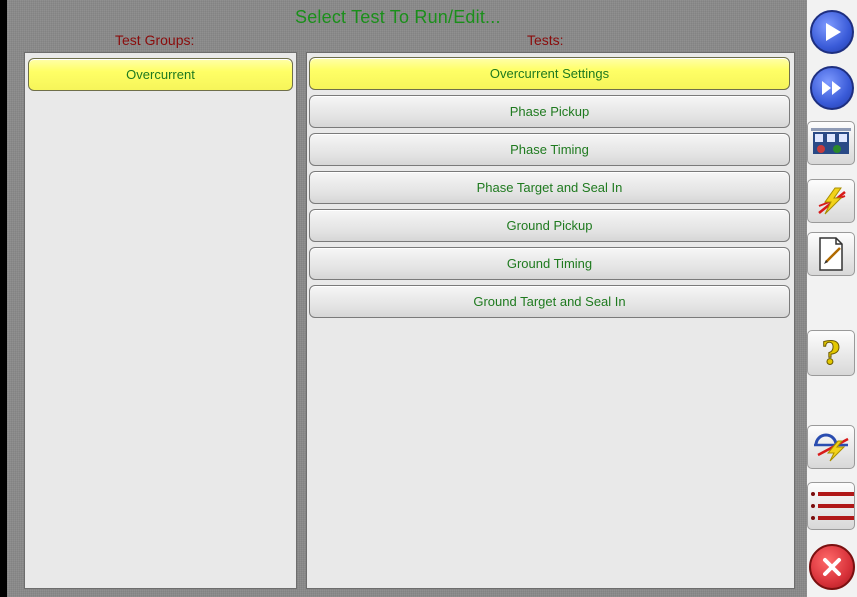 Image resolution: width=857 pixels, height=597 pixels. I want to click on fast-forward-icon, so click(832, 88).